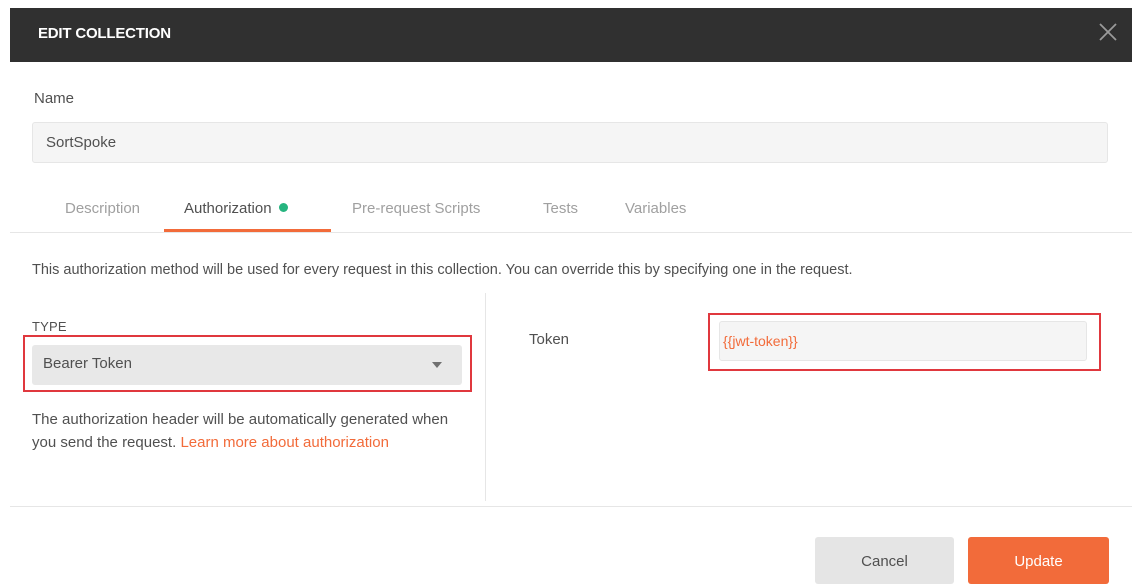 The image size is (1132, 584). What do you see at coordinates (571, 506) in the screenshot?
I see `footer-divider` at bounding box center [571, 506].